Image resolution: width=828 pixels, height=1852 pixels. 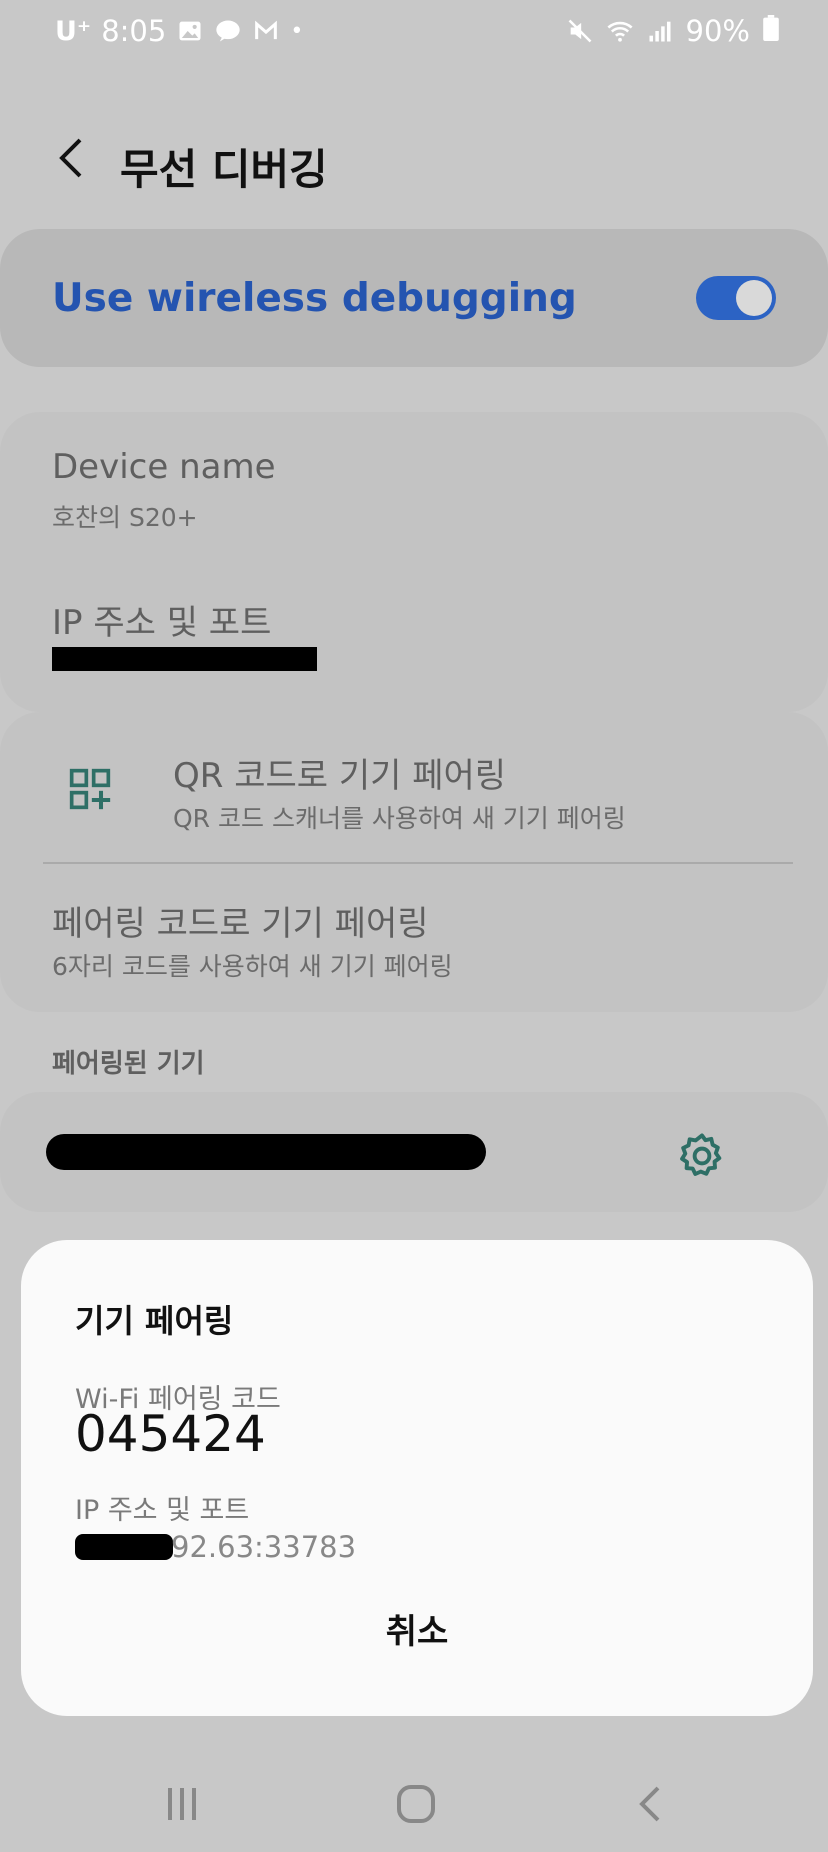 I want to click on status-right: 90%, so click(x=673, y=31).